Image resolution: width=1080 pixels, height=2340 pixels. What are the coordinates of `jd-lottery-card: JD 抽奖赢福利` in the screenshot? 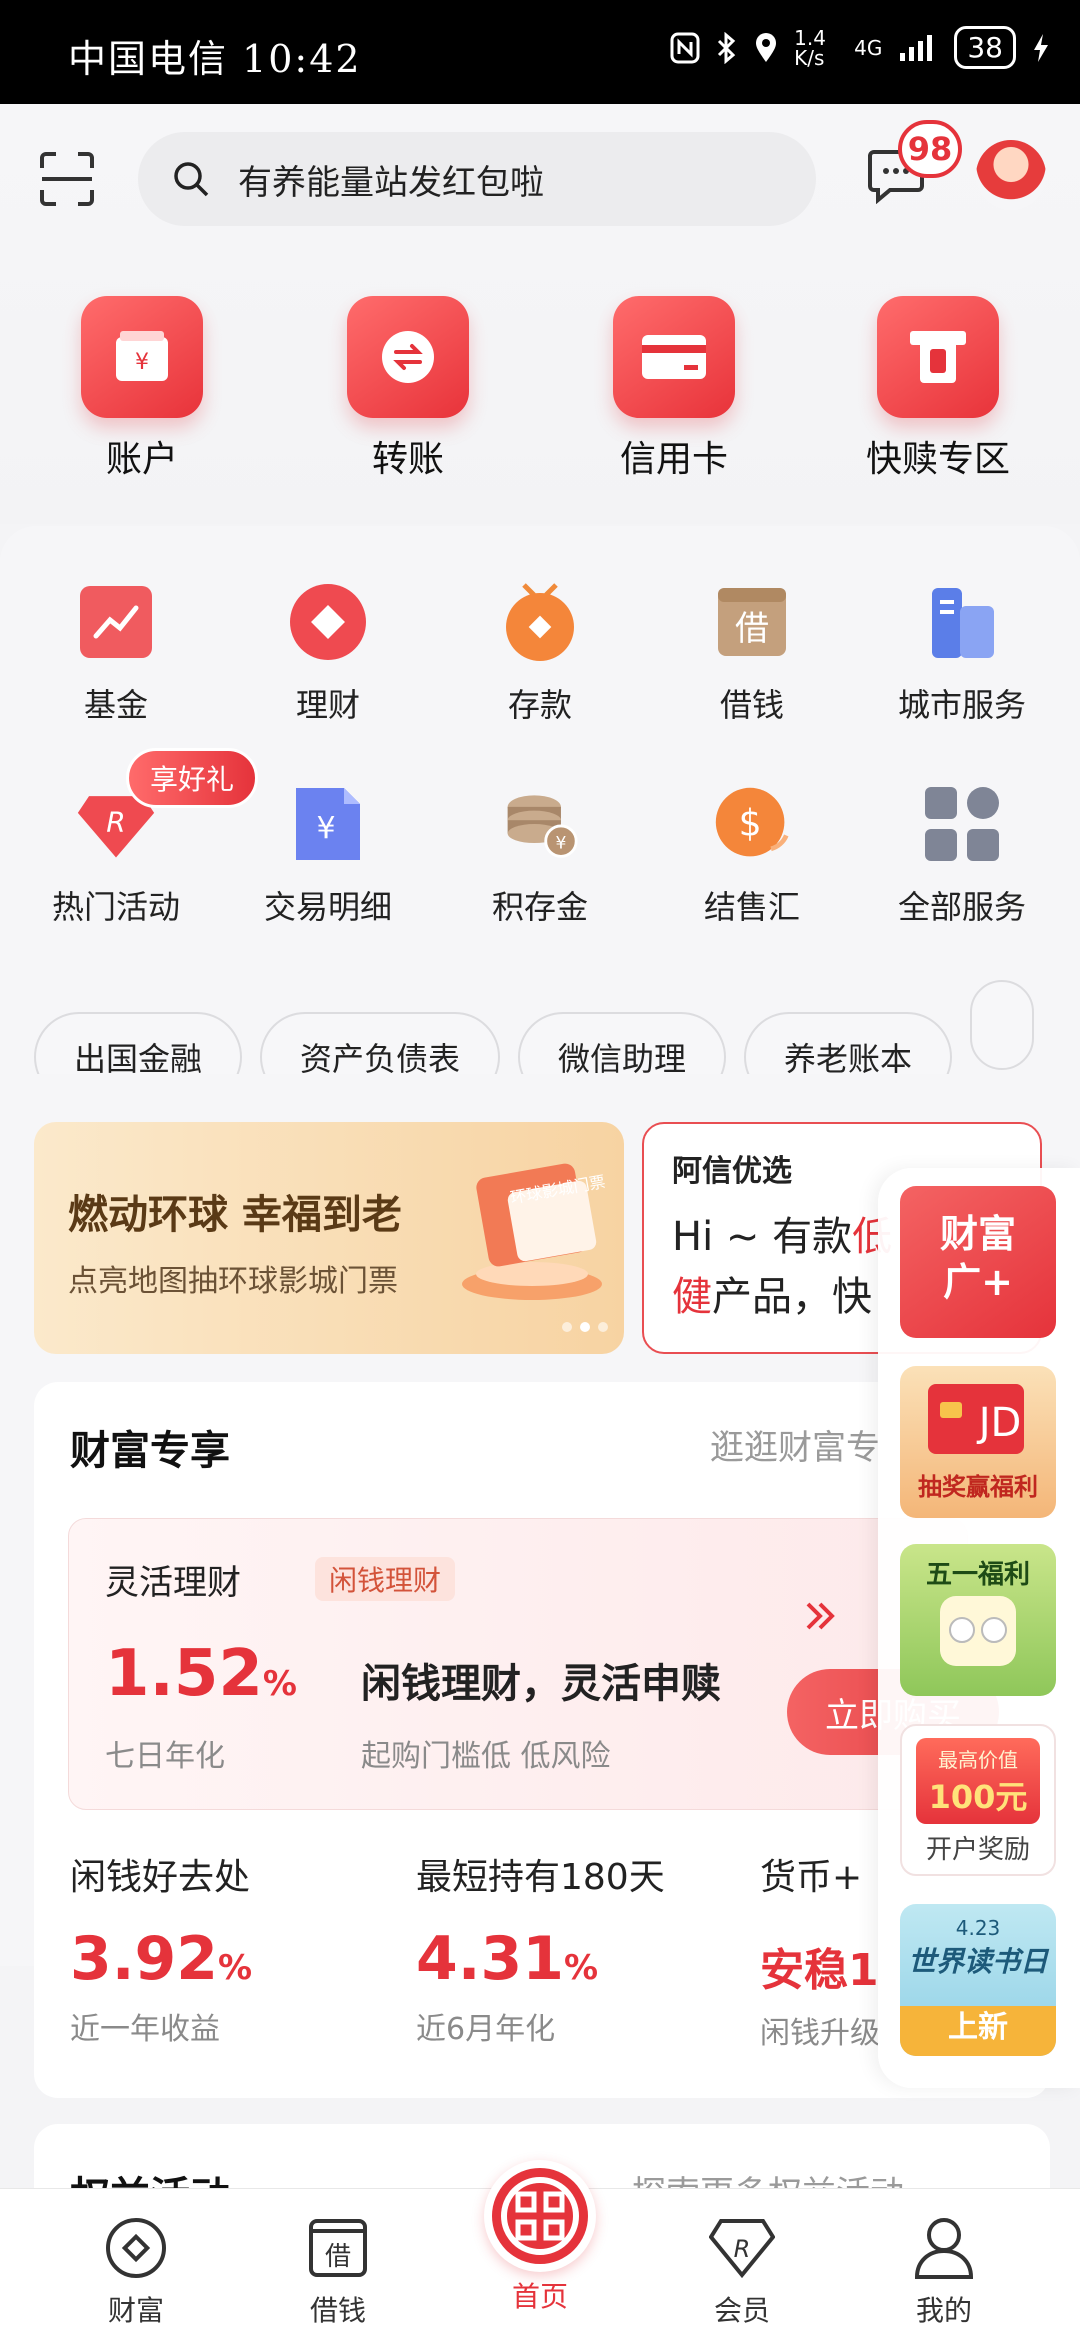 It's located at (978, 1442).